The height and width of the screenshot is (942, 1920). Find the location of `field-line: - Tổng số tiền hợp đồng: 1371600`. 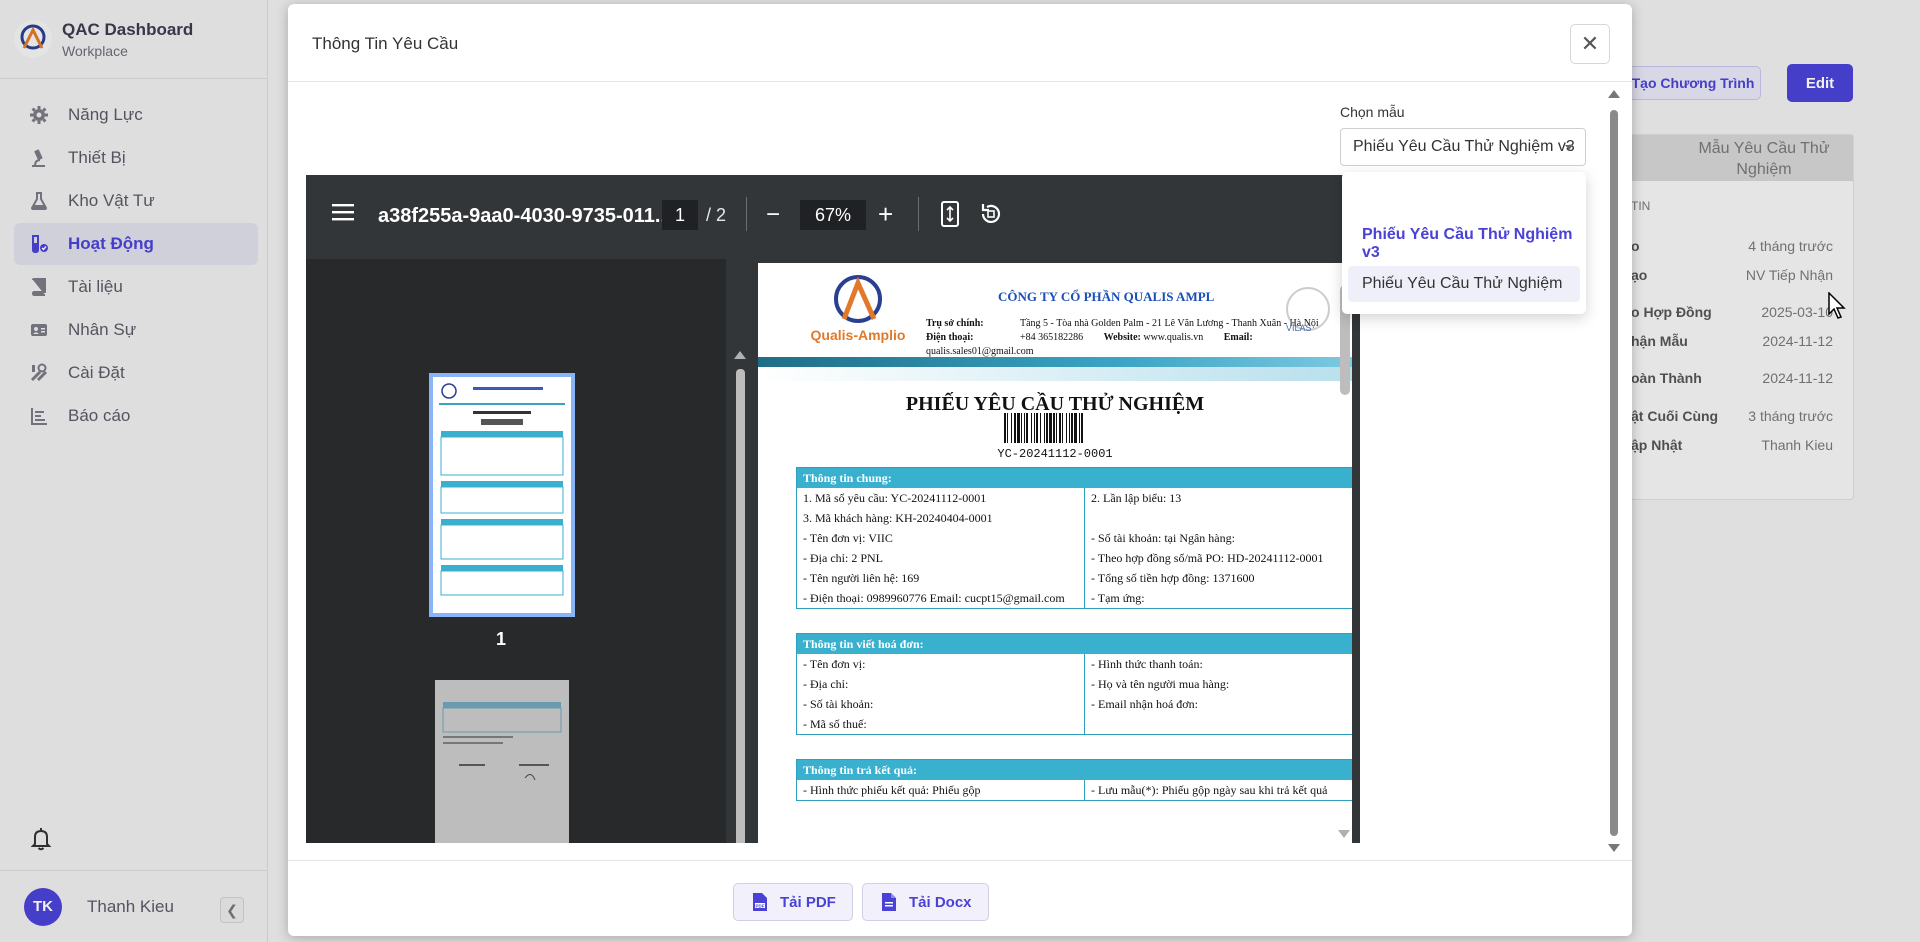

field-line: - Tổng số tiền hợp đồng: 1371600 is located at coordinates (1173, 578).